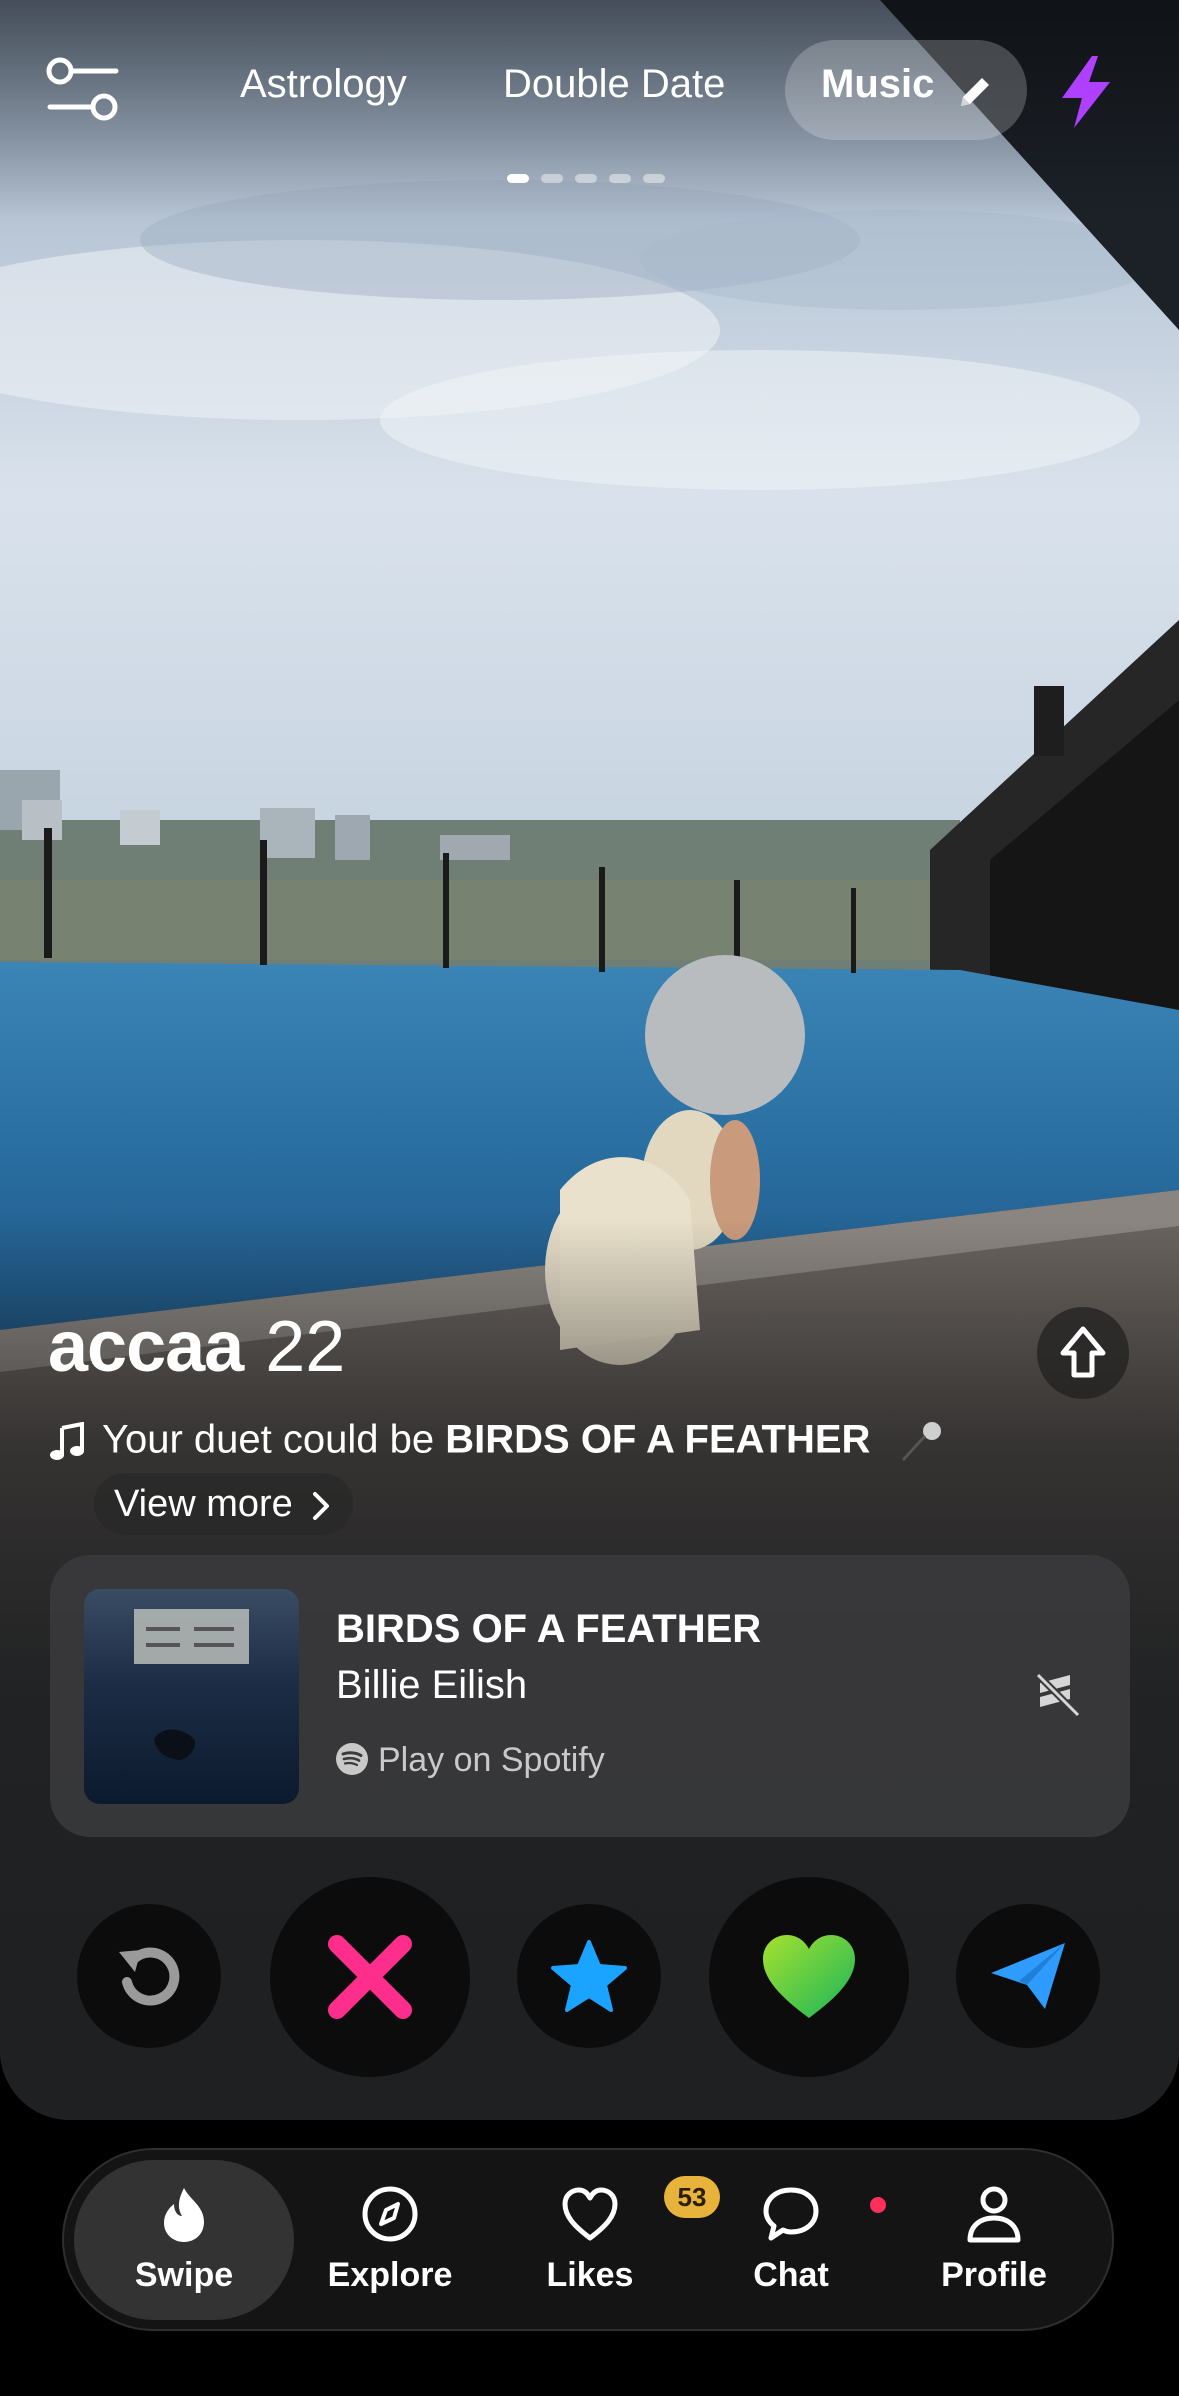 The height and width of the screenshot is (2396, 1179). I want to click on sliders-icon, so click(82, 89).